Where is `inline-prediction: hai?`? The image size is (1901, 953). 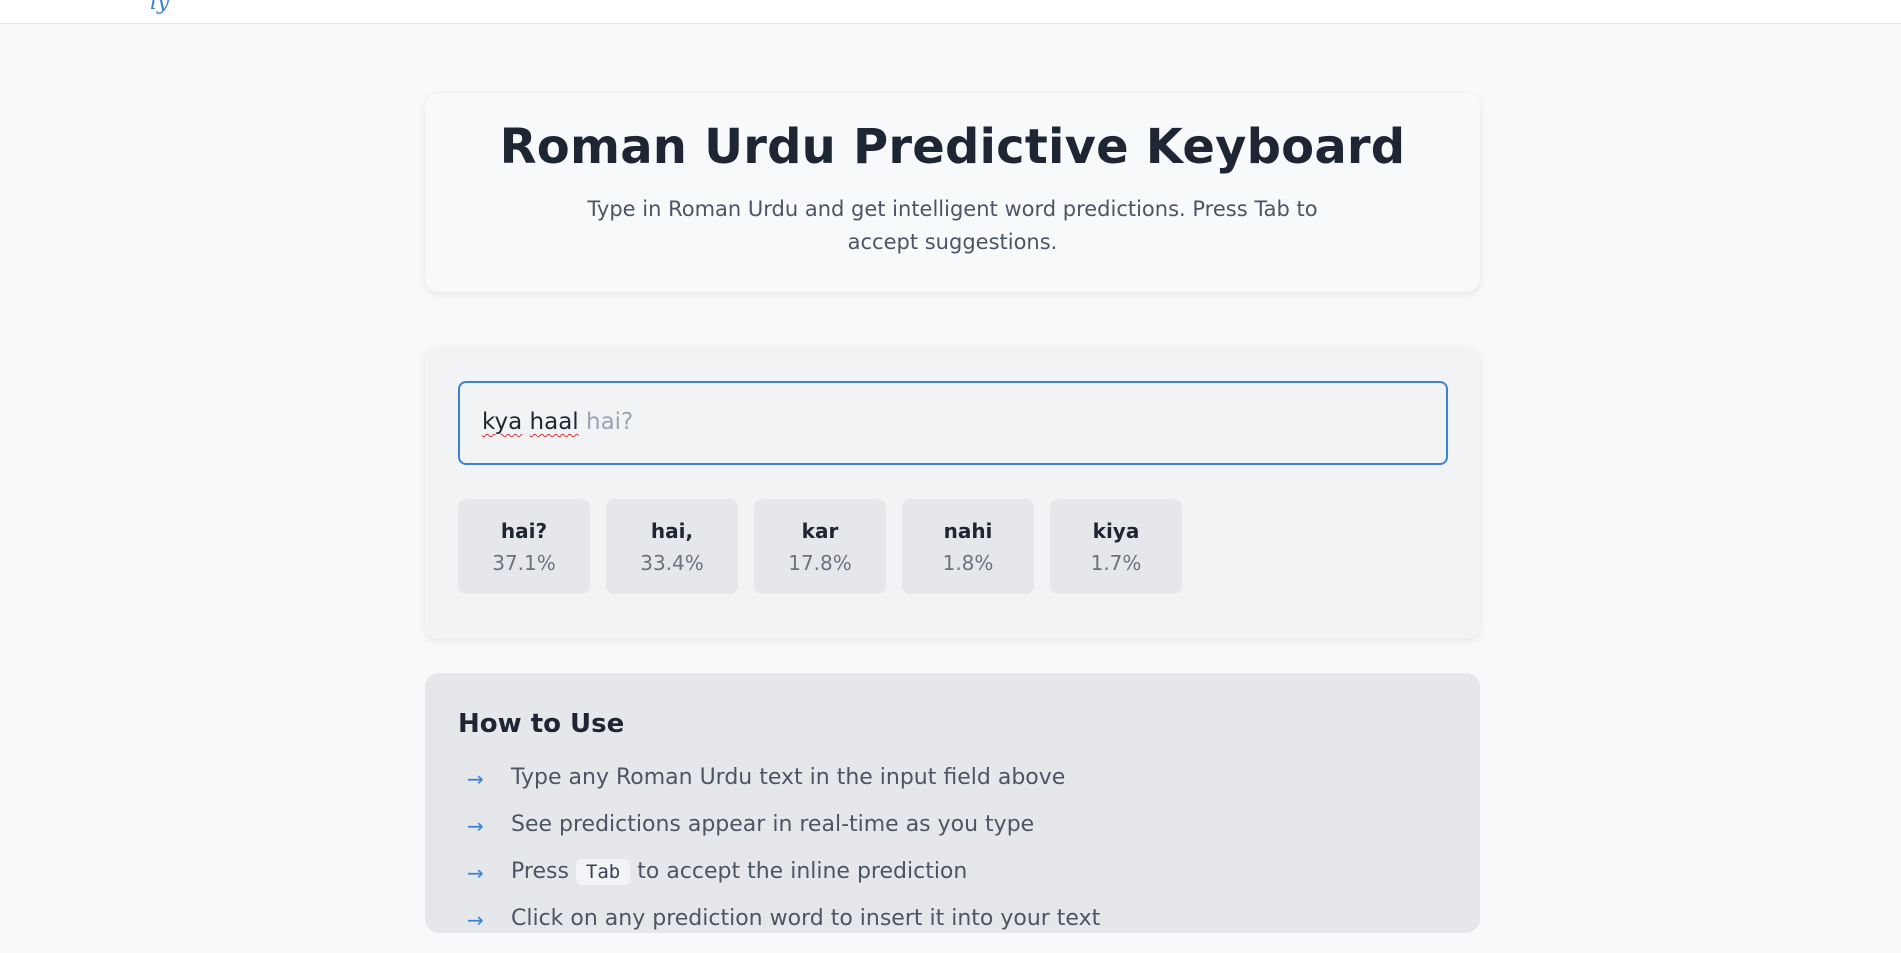 inline-prediction: hai? is located at coordinates (610, 422).